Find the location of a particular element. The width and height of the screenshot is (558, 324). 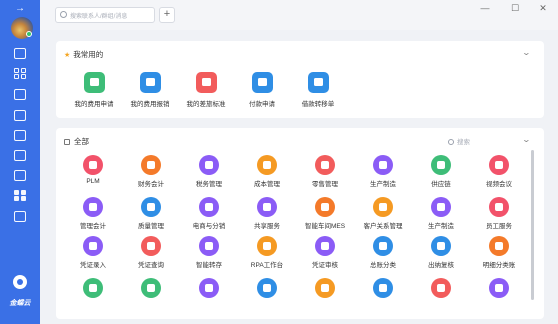

folder-icon is located at coordinates (20, 216).